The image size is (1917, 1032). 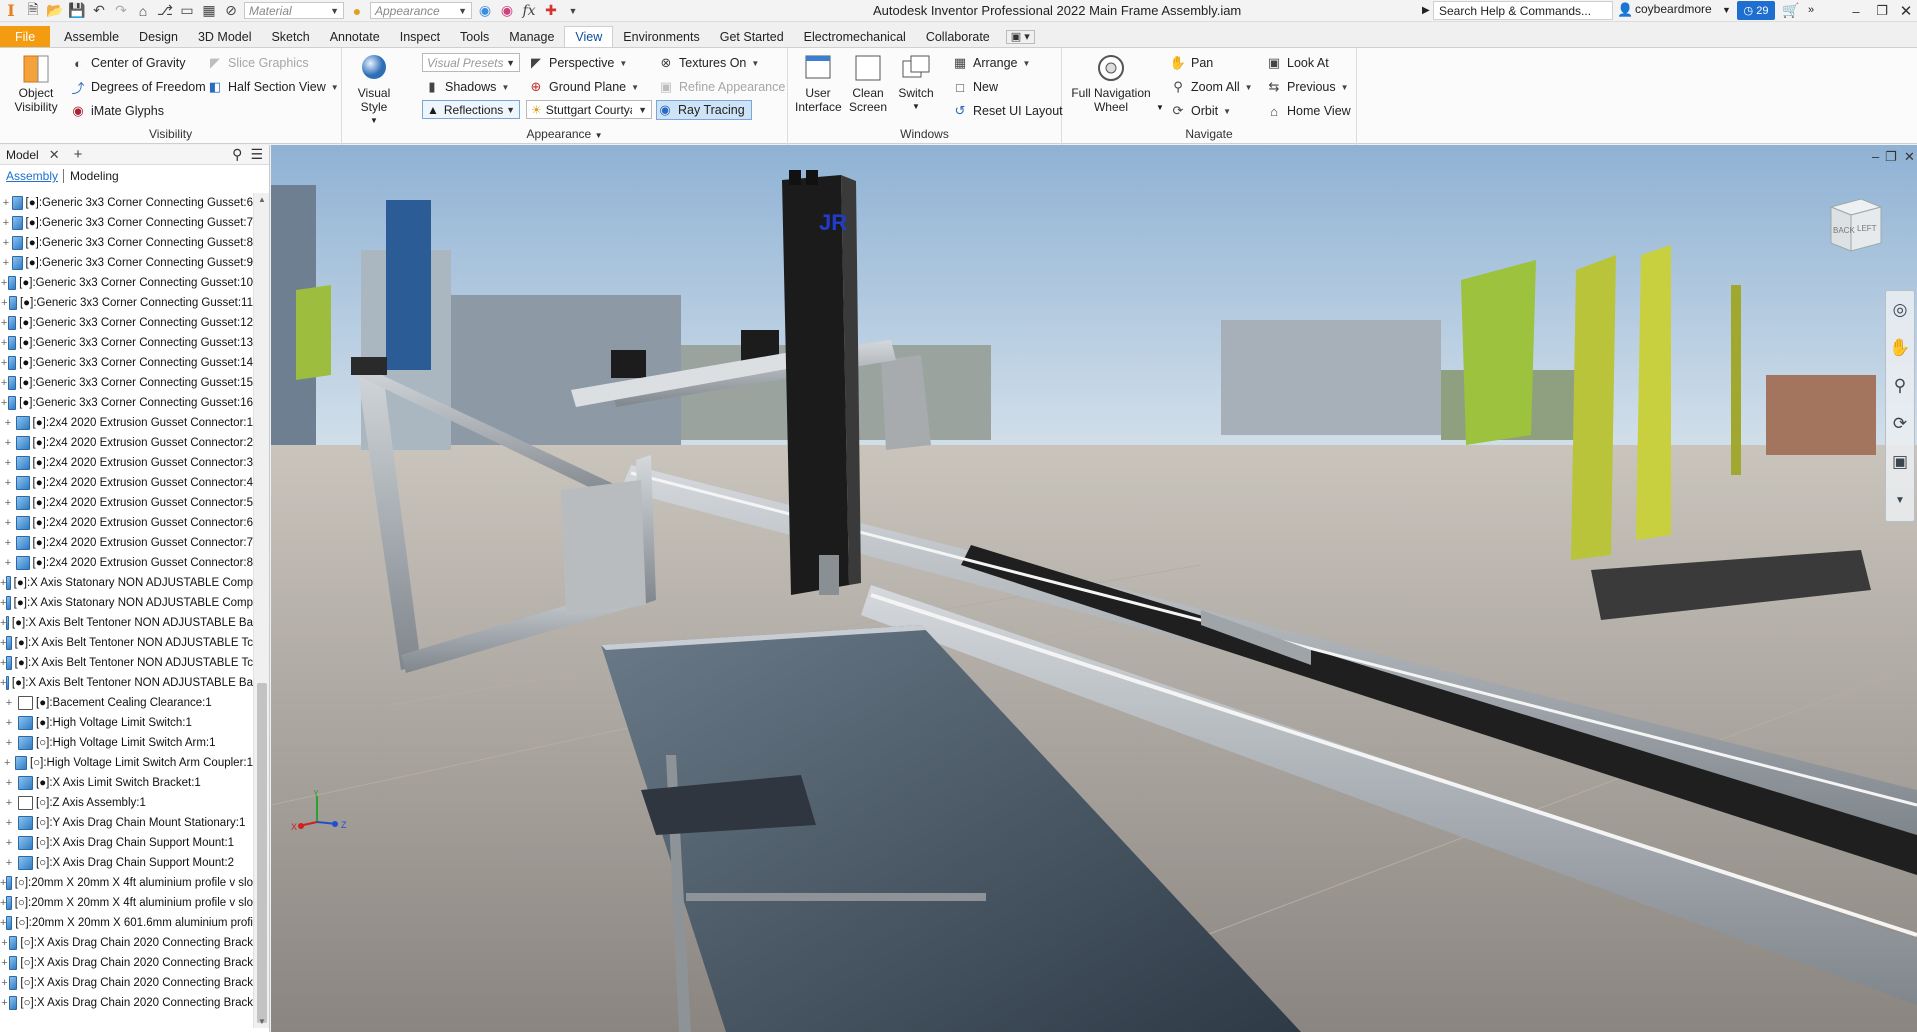 I want to click on open-folder-icon: 📂, so click(x=55, y=11).